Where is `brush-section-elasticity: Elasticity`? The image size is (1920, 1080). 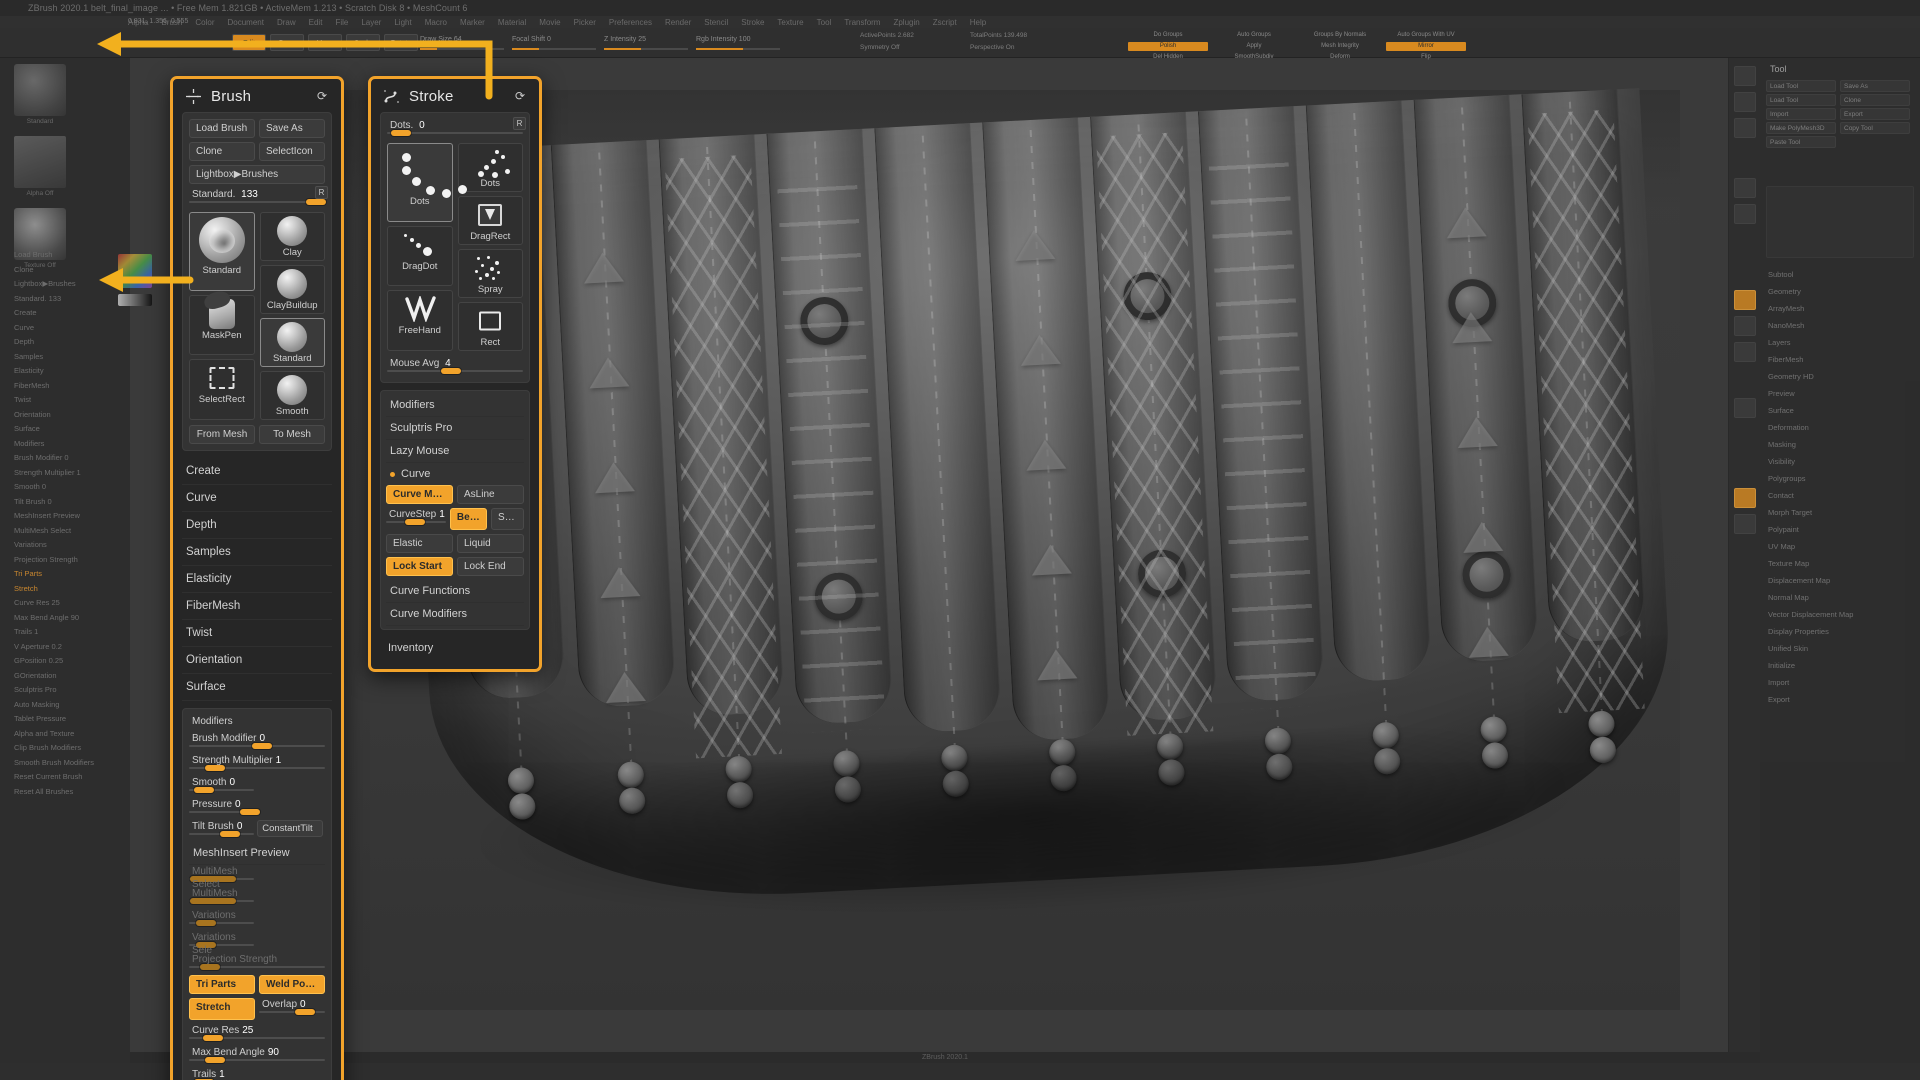 brush-section-elasticity: Elasticity is located at coordinates (257, 579).